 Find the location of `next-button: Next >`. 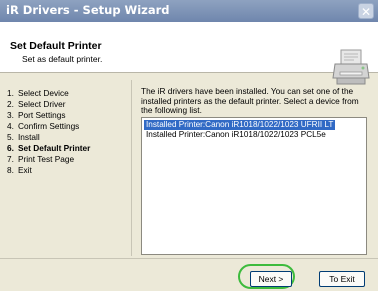

next-button: Next > is located at coordinates (271, 279).